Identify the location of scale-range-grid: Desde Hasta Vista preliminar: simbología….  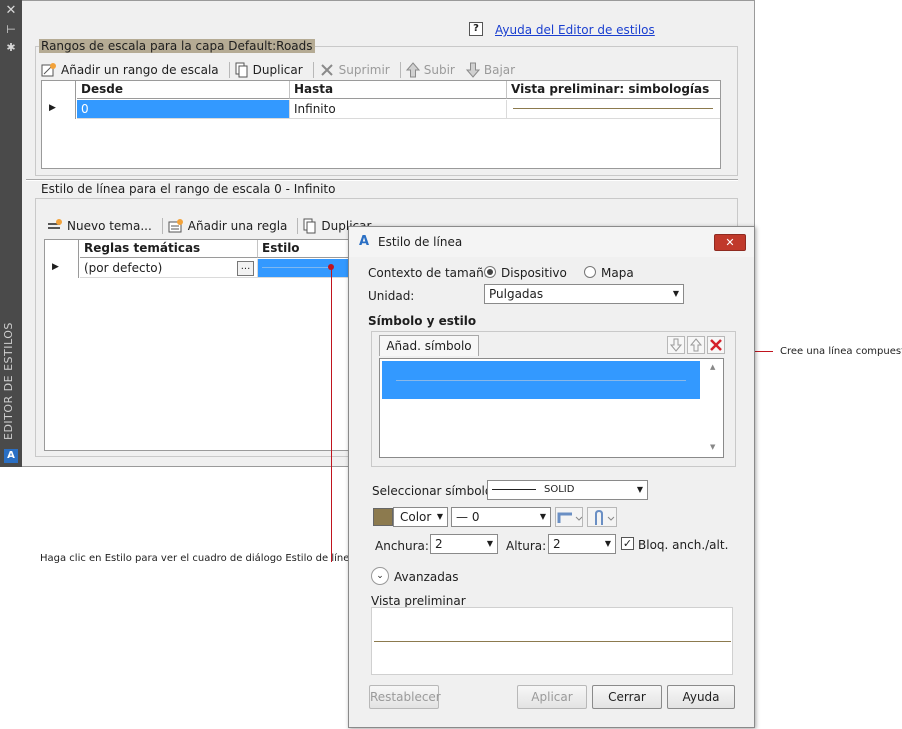
(381, 124).